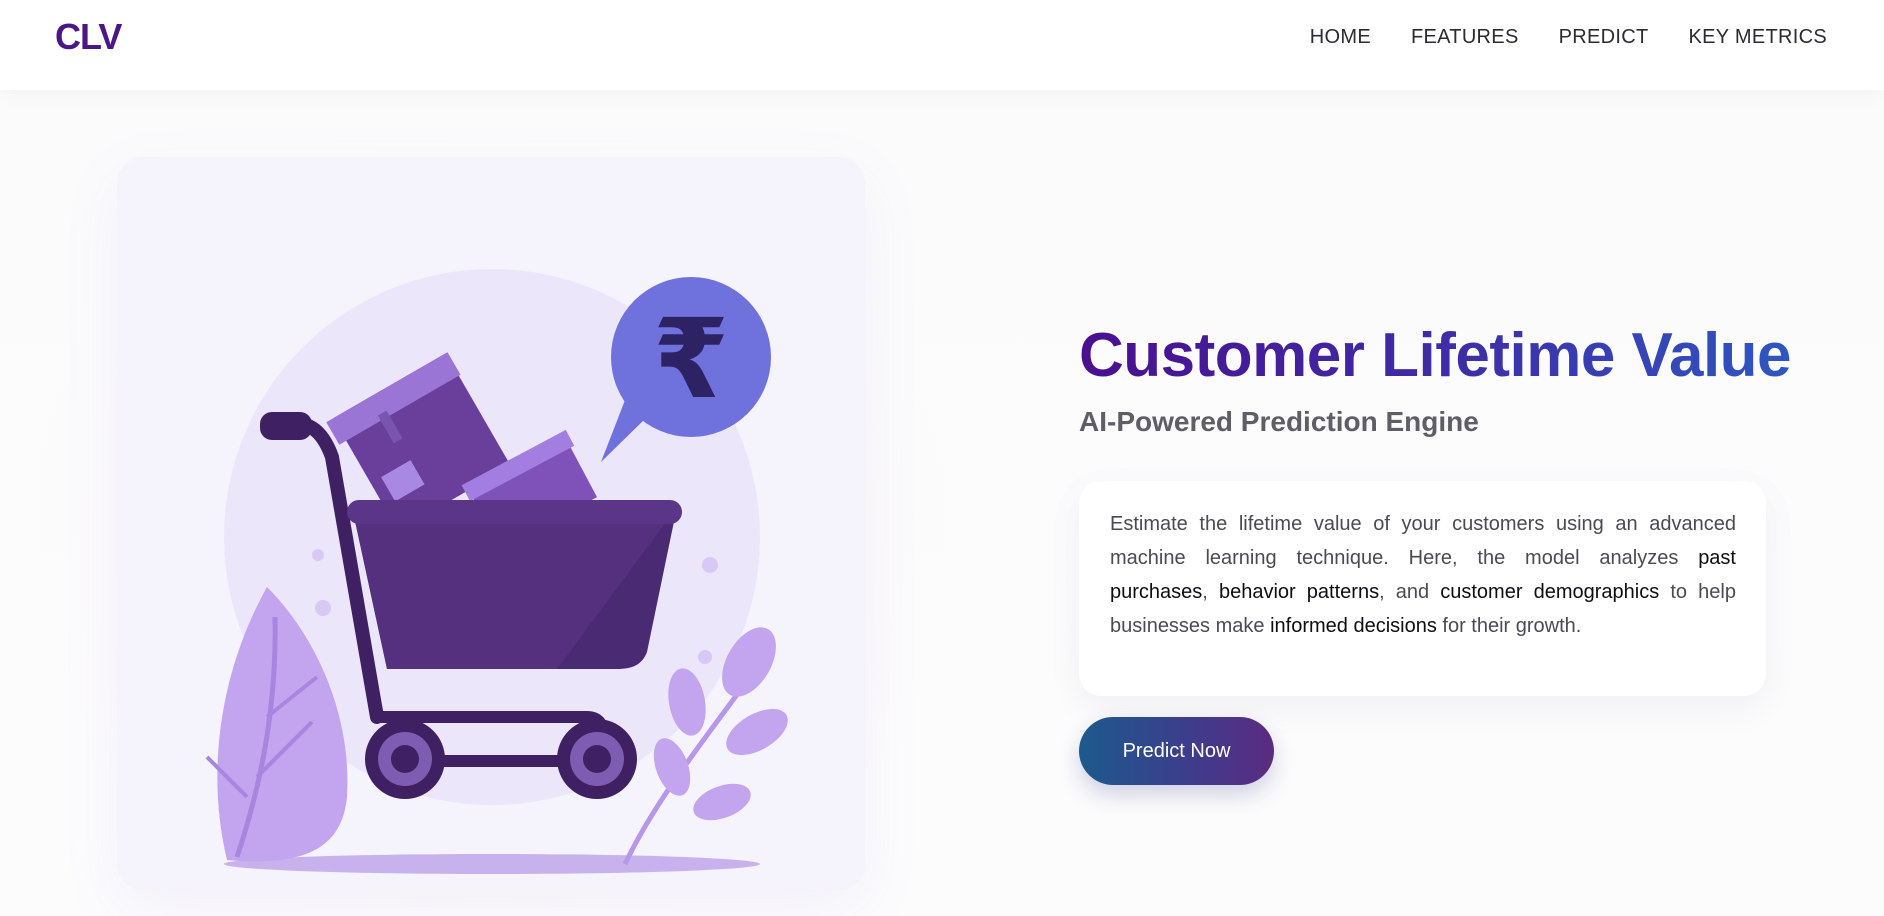 The width and height of the screenshot is (1884, 916). I want to click on nav-home-link: HOME, so click(1340, 37).